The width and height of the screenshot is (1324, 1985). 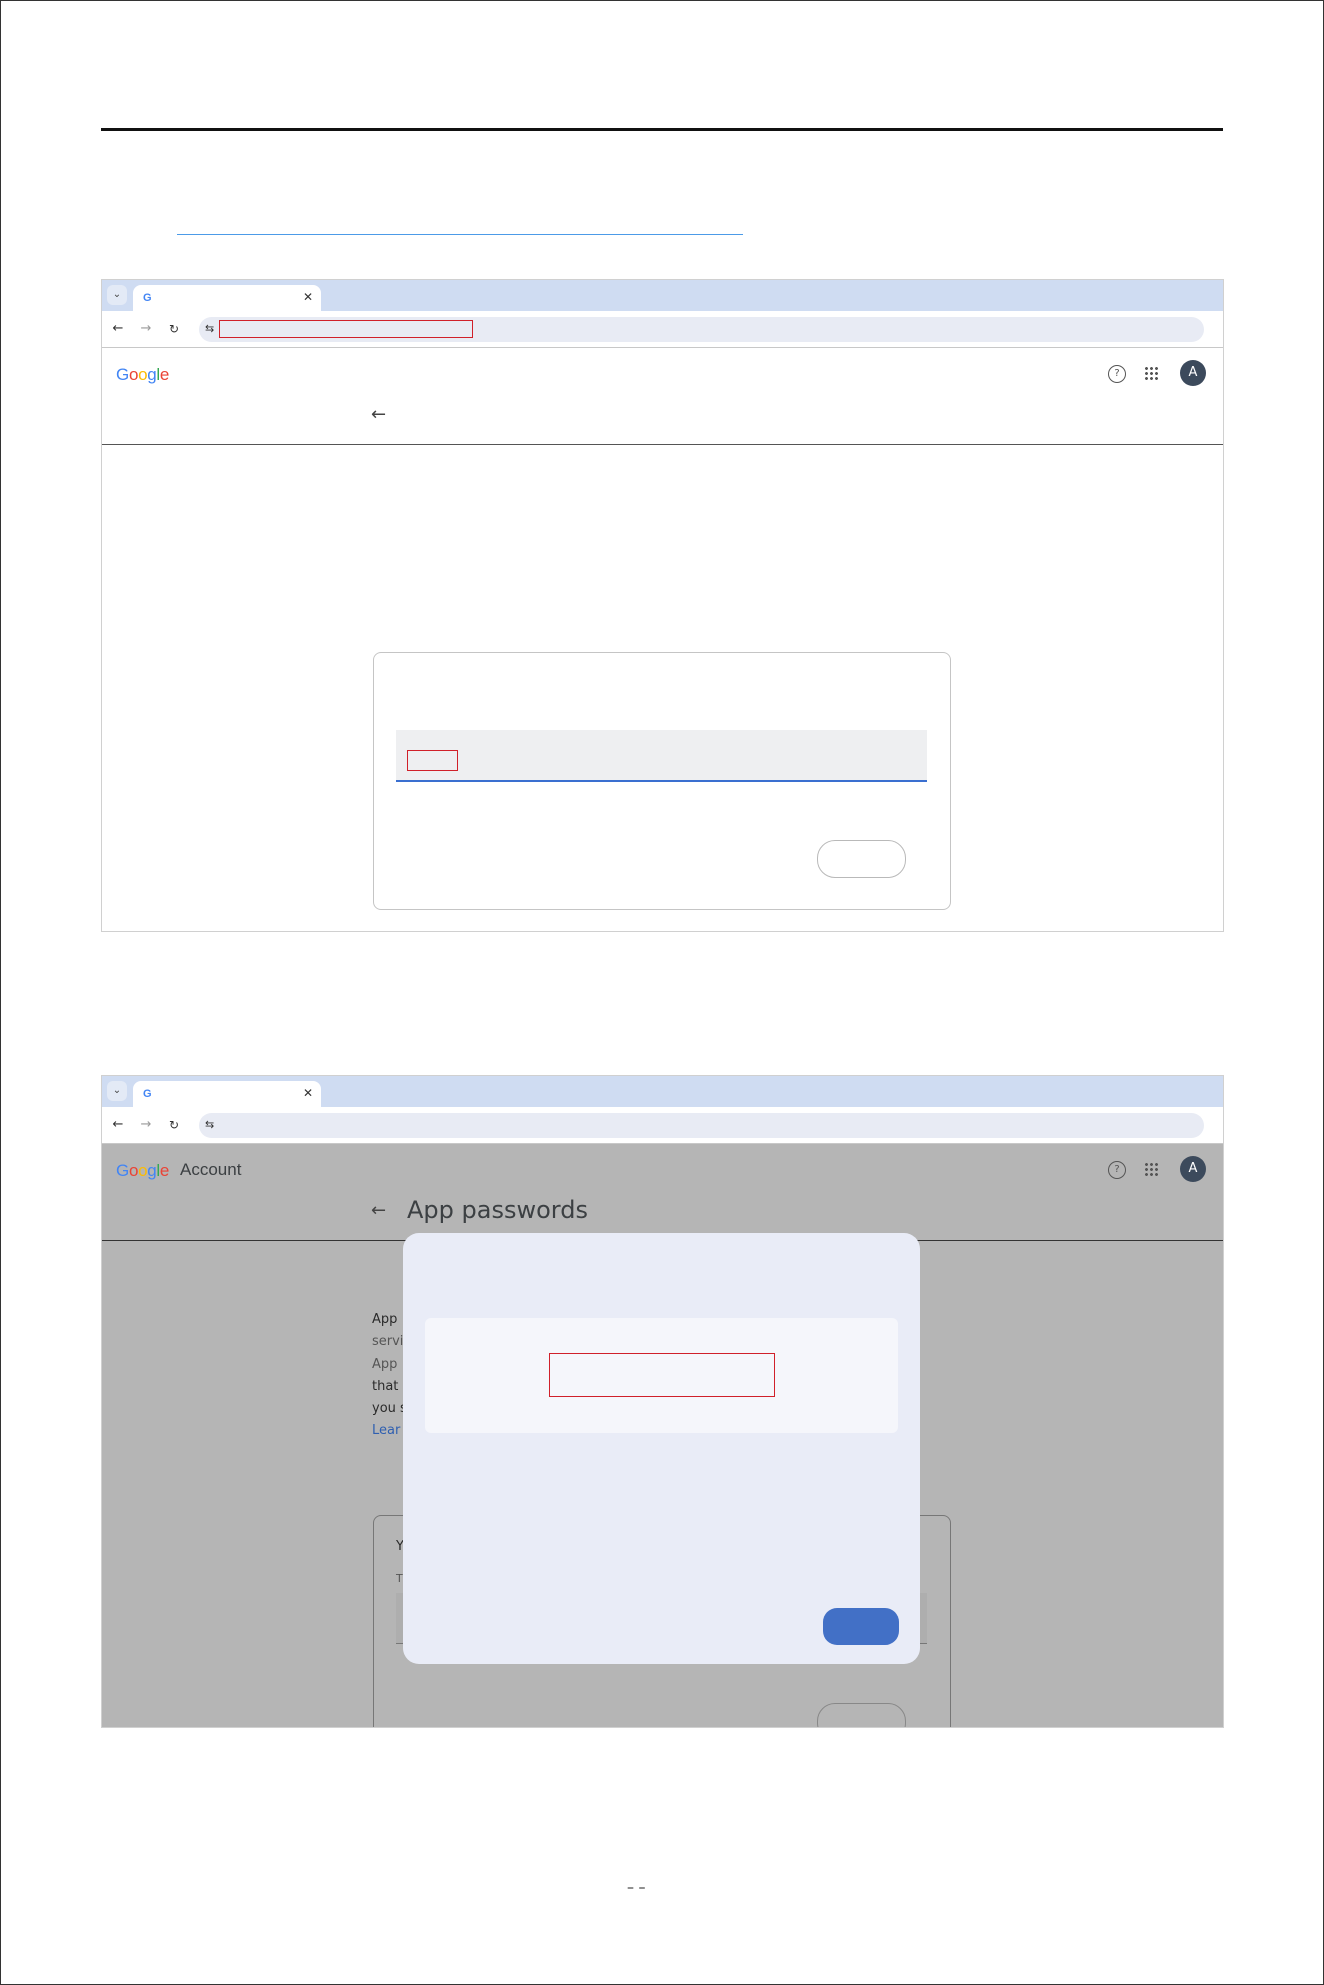 What do you see at coordinates (346, 329) in the screenshot?
I see `url-highlight` at bounding box center [346, 329].